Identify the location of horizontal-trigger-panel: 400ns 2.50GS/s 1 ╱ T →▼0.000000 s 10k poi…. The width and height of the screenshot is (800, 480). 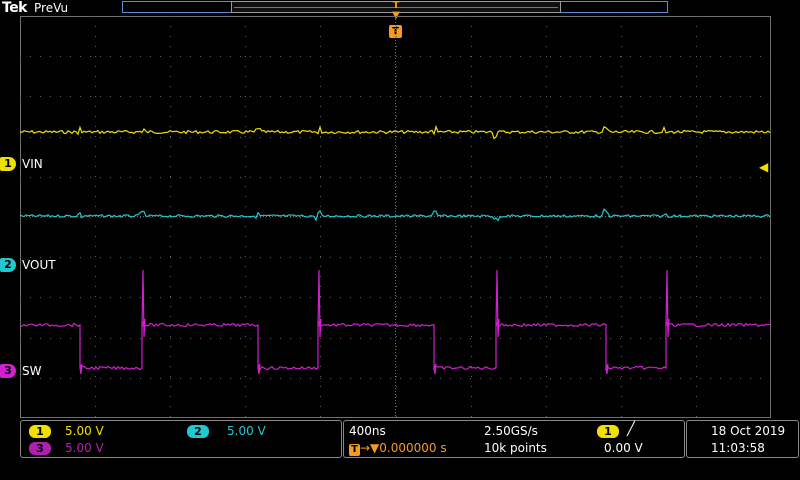
(514, 439).